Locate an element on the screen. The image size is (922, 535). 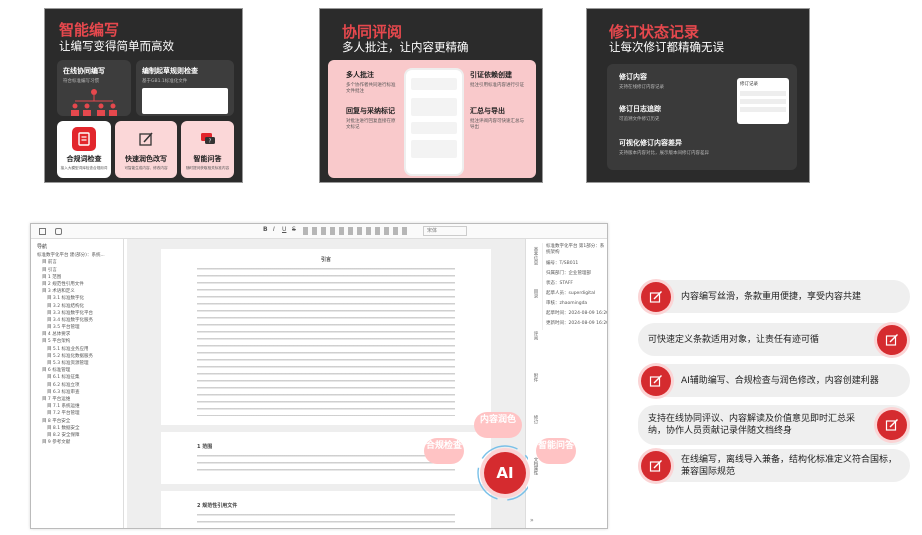
item-title: 汇总与导出 is located at coordinates (487, 111).